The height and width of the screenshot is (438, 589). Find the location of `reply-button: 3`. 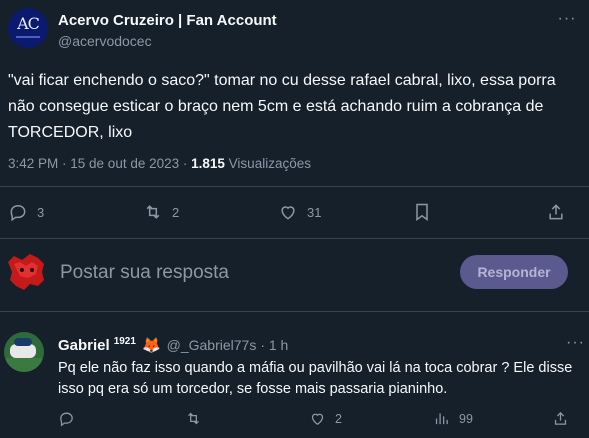

reply-button: 3 is located at coordinates (26, 212).